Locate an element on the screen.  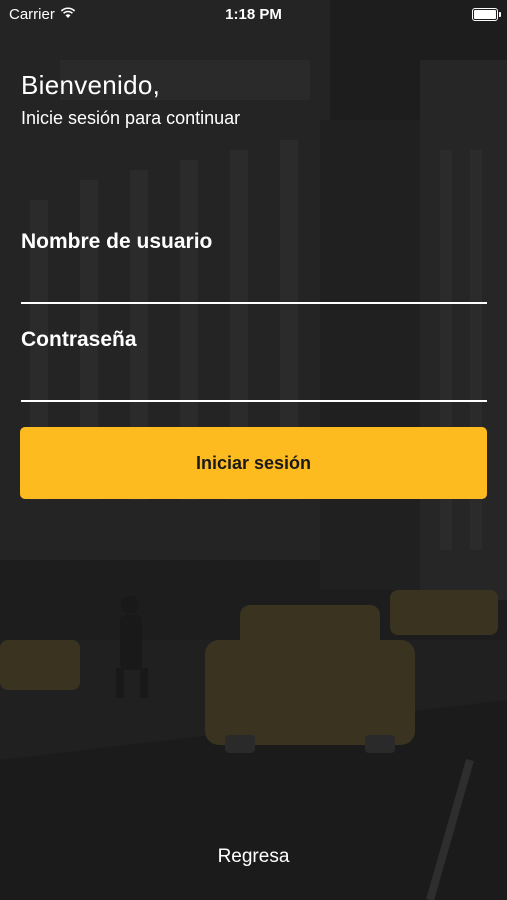
login-button: Iniciar sesión is located at coordinates (253, 463).